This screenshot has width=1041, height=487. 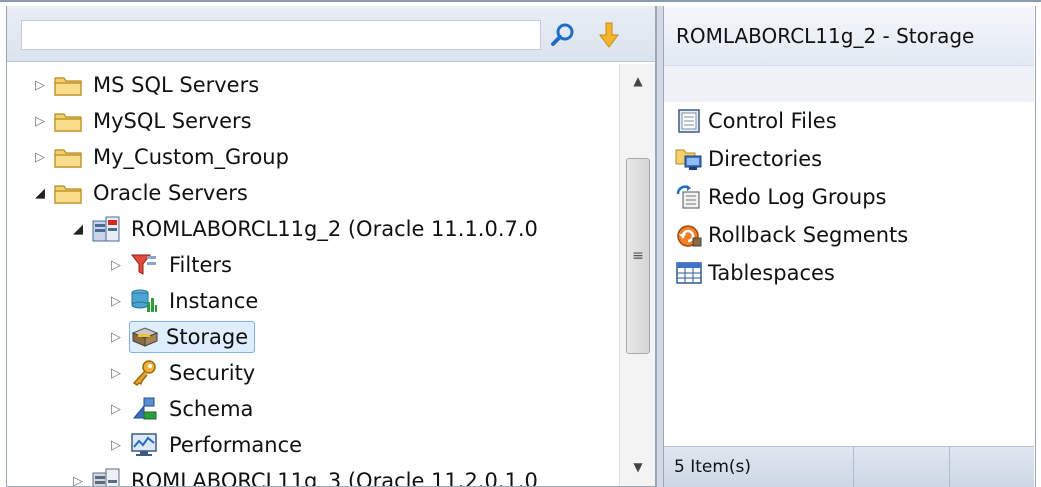 I want to click on list-item-redo-log-groups: Redo Log Groups, so click(x=849, y=197).